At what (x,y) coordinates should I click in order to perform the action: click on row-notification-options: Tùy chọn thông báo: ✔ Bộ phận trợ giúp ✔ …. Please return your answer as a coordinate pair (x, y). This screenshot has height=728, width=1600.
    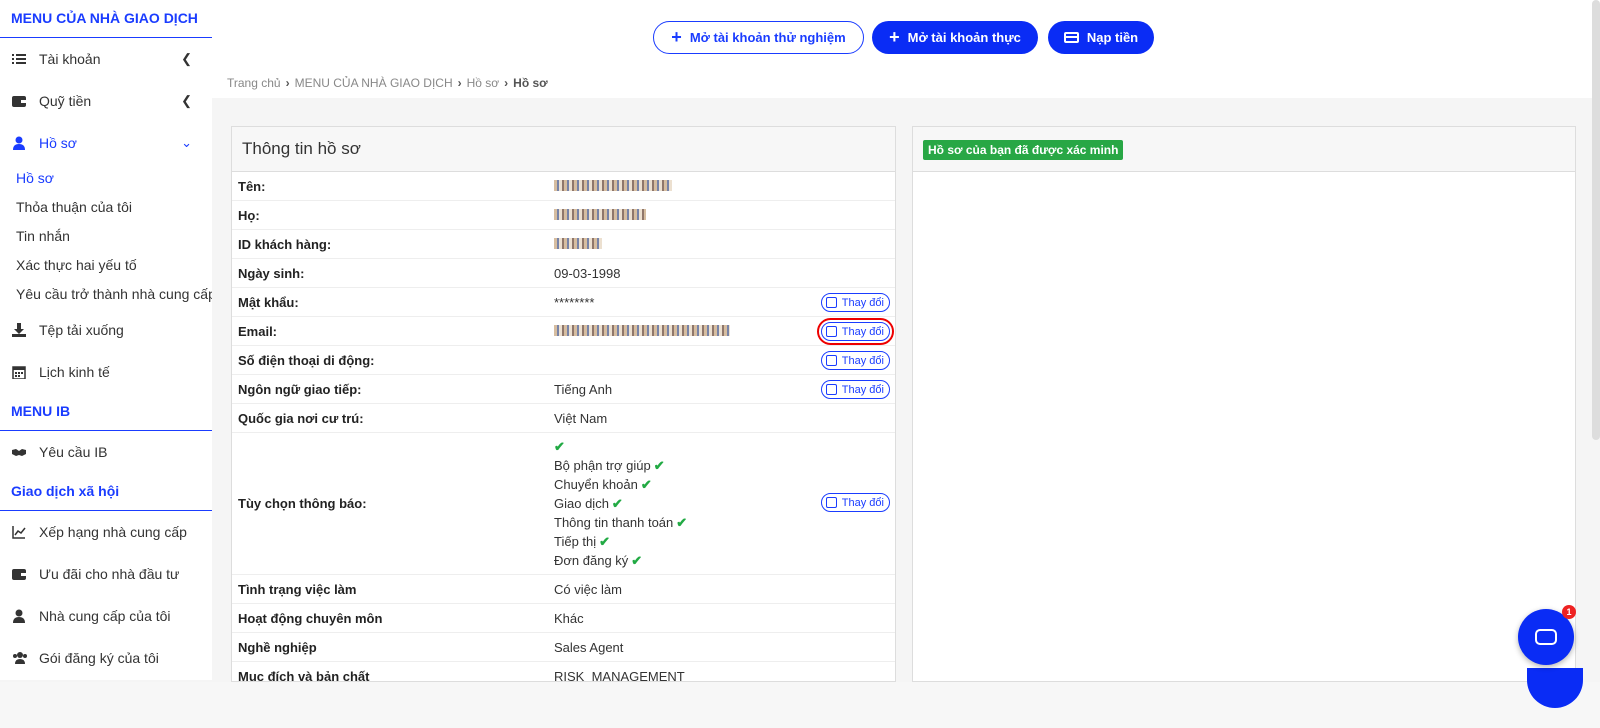
    Looking at the image, I should click on (563, 504).